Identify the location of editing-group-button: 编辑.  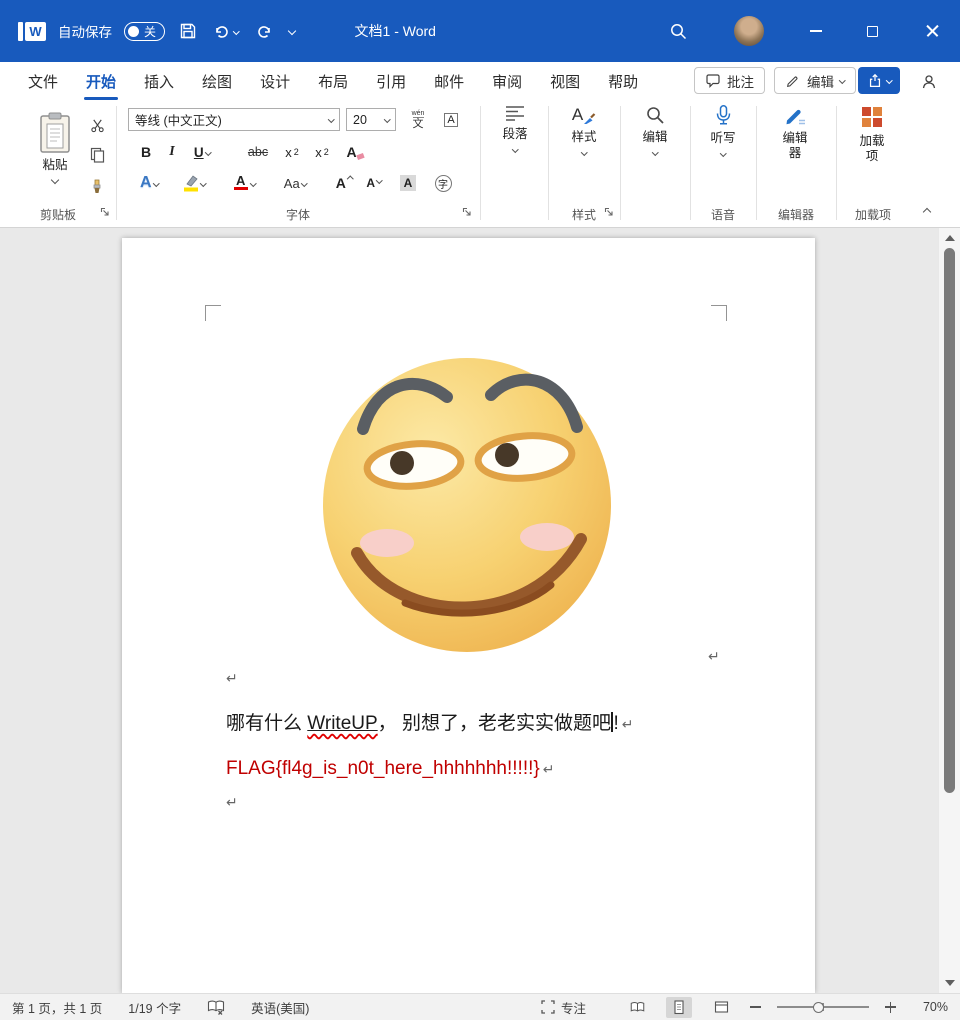
(655, 148).